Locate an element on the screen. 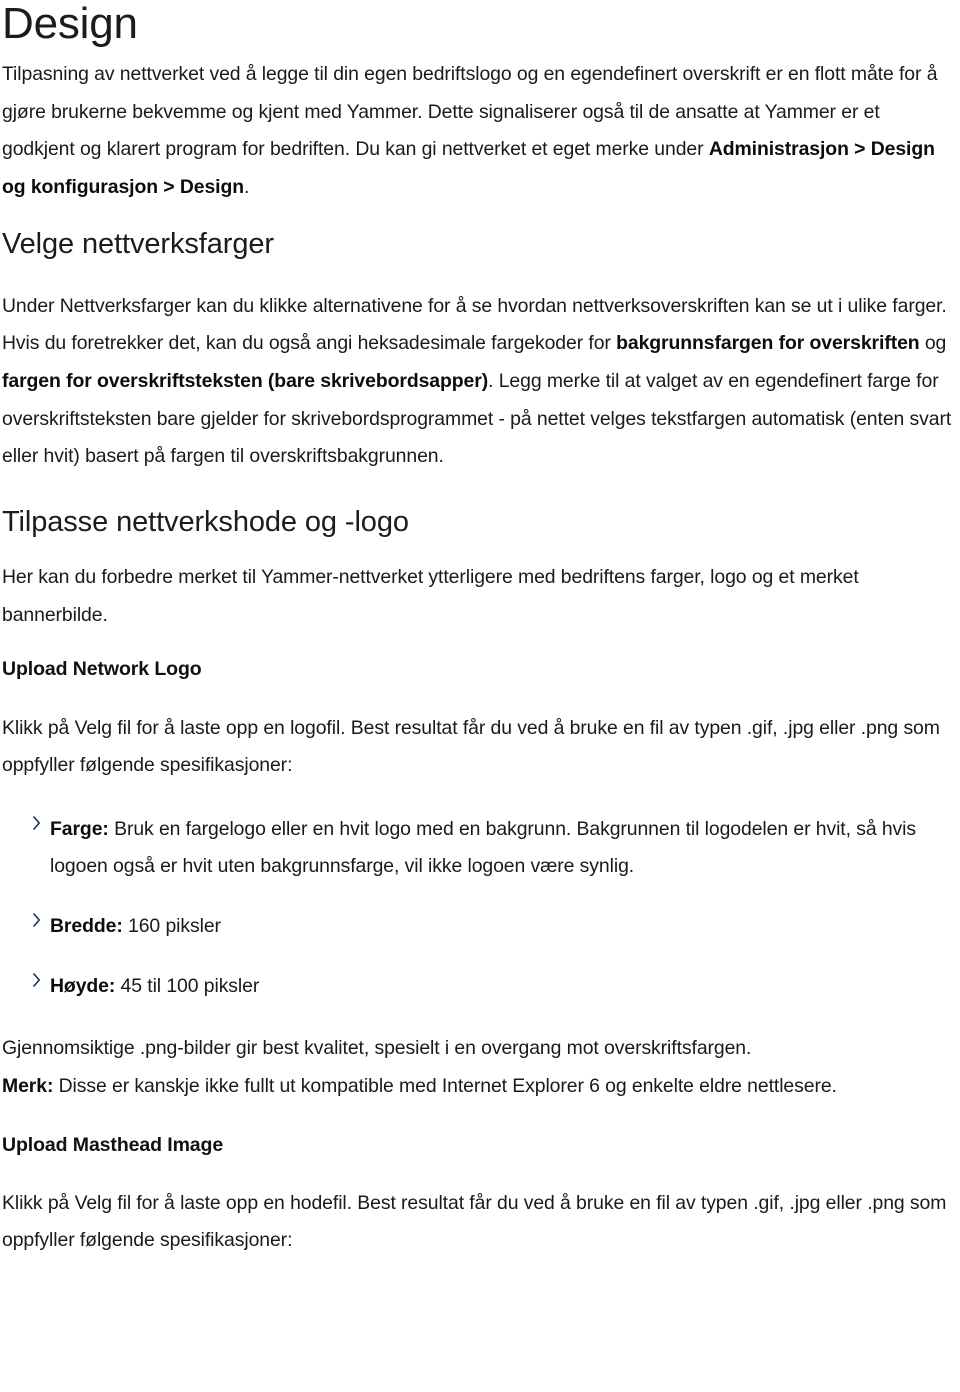 The image size is (960, 1392). spec-label: Bredde: is located at coordinates (86, 925).